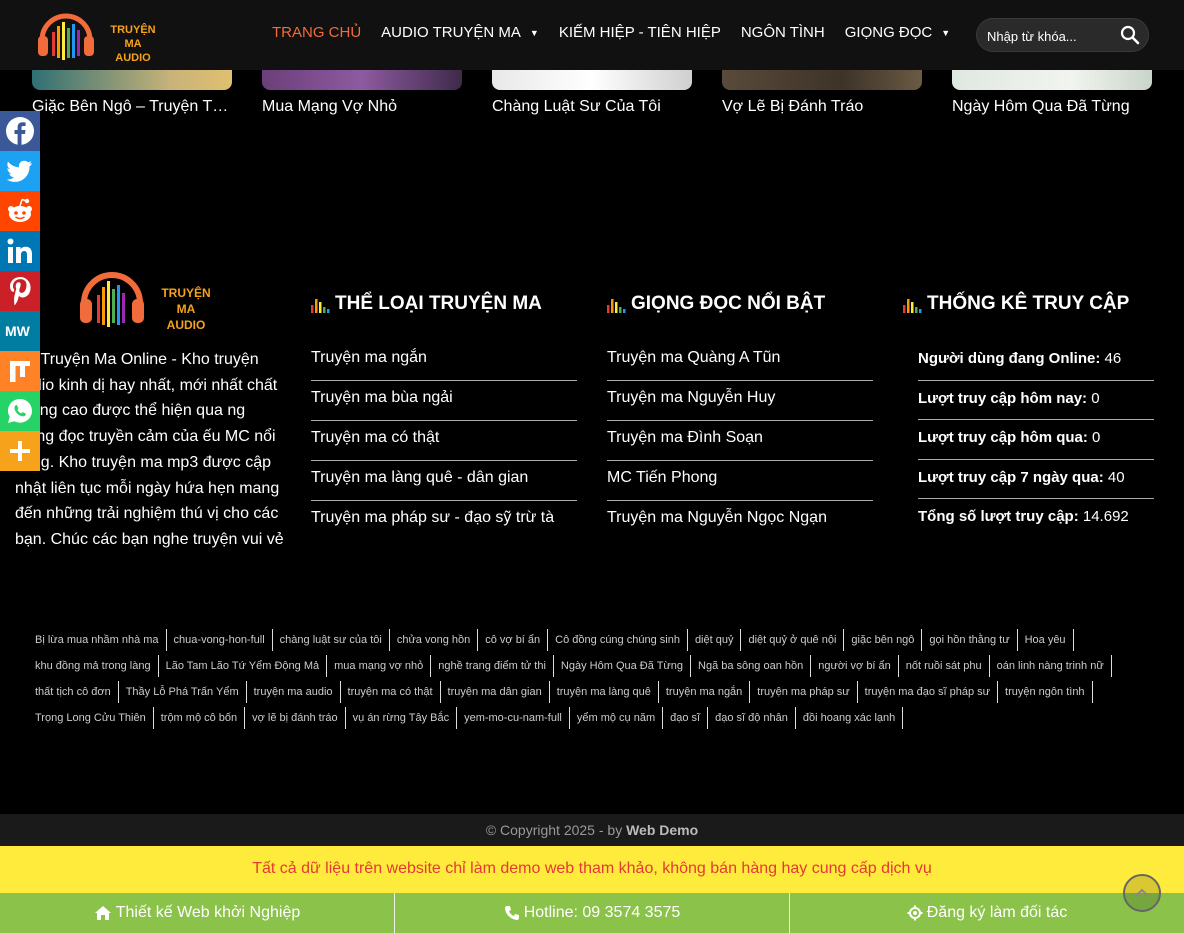  Describe the element at coordinates (592, 107) in the screenshot. I see `story-title: Chàng Luật Sư Của Tôi` at that location.